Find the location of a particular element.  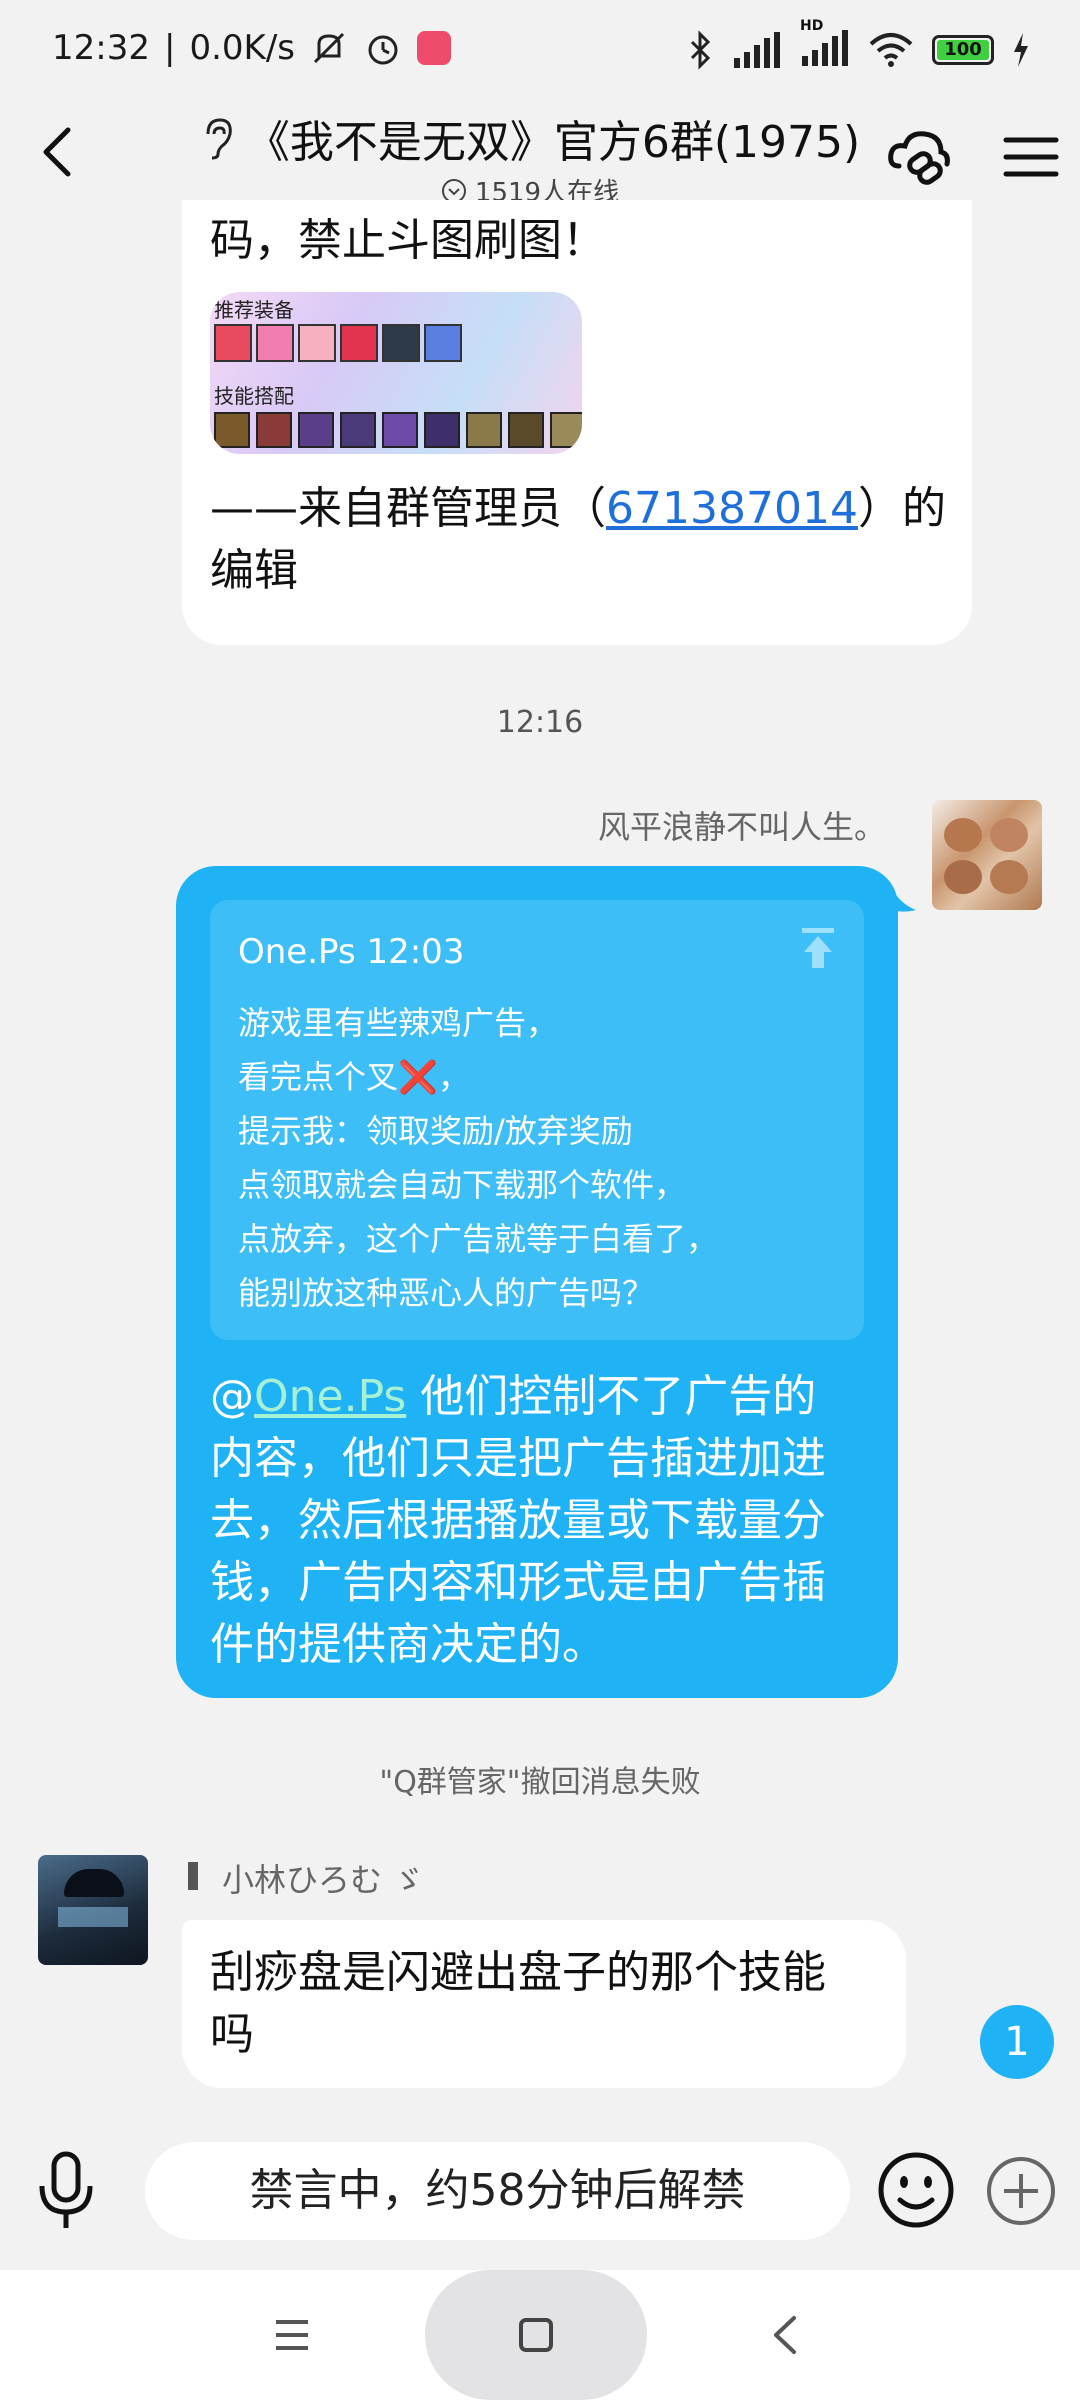

home-icon is located at coordinates (536, 2335).